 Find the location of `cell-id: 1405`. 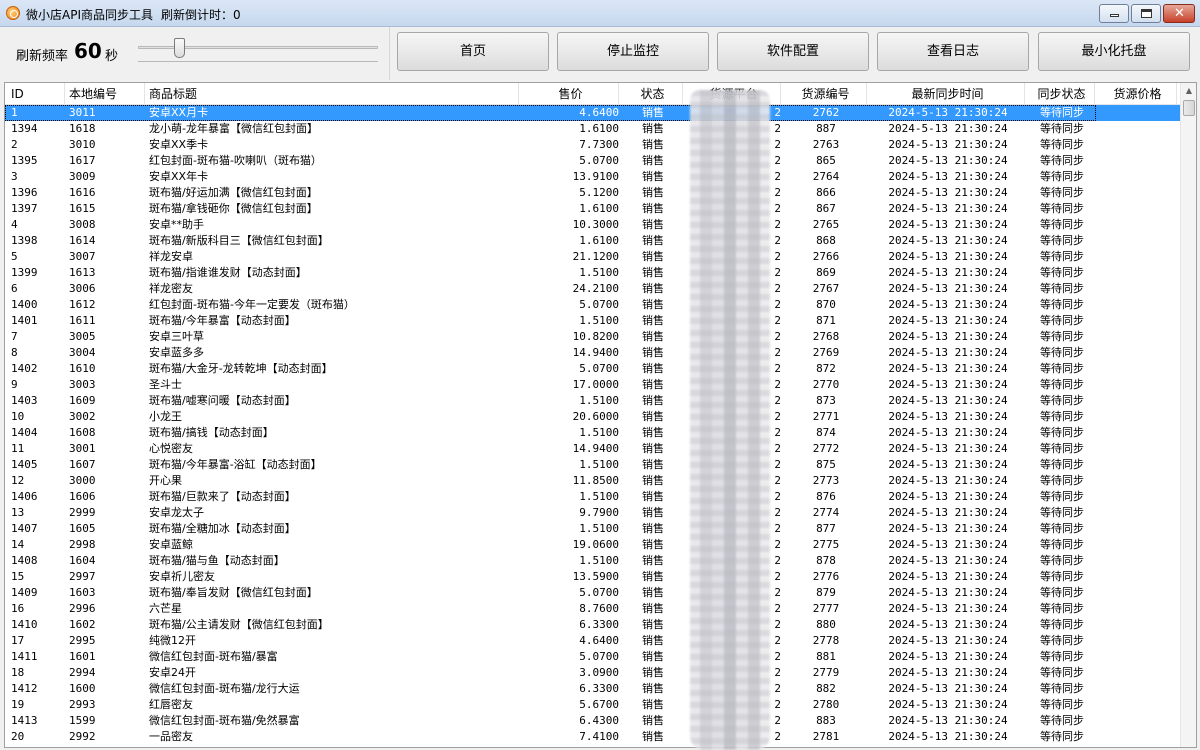

cell-id: 1405 is located at coordinates (24, 464).